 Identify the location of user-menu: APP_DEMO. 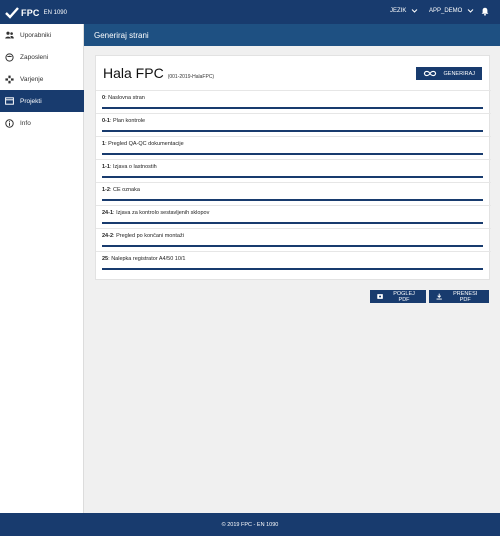
(451, 11).